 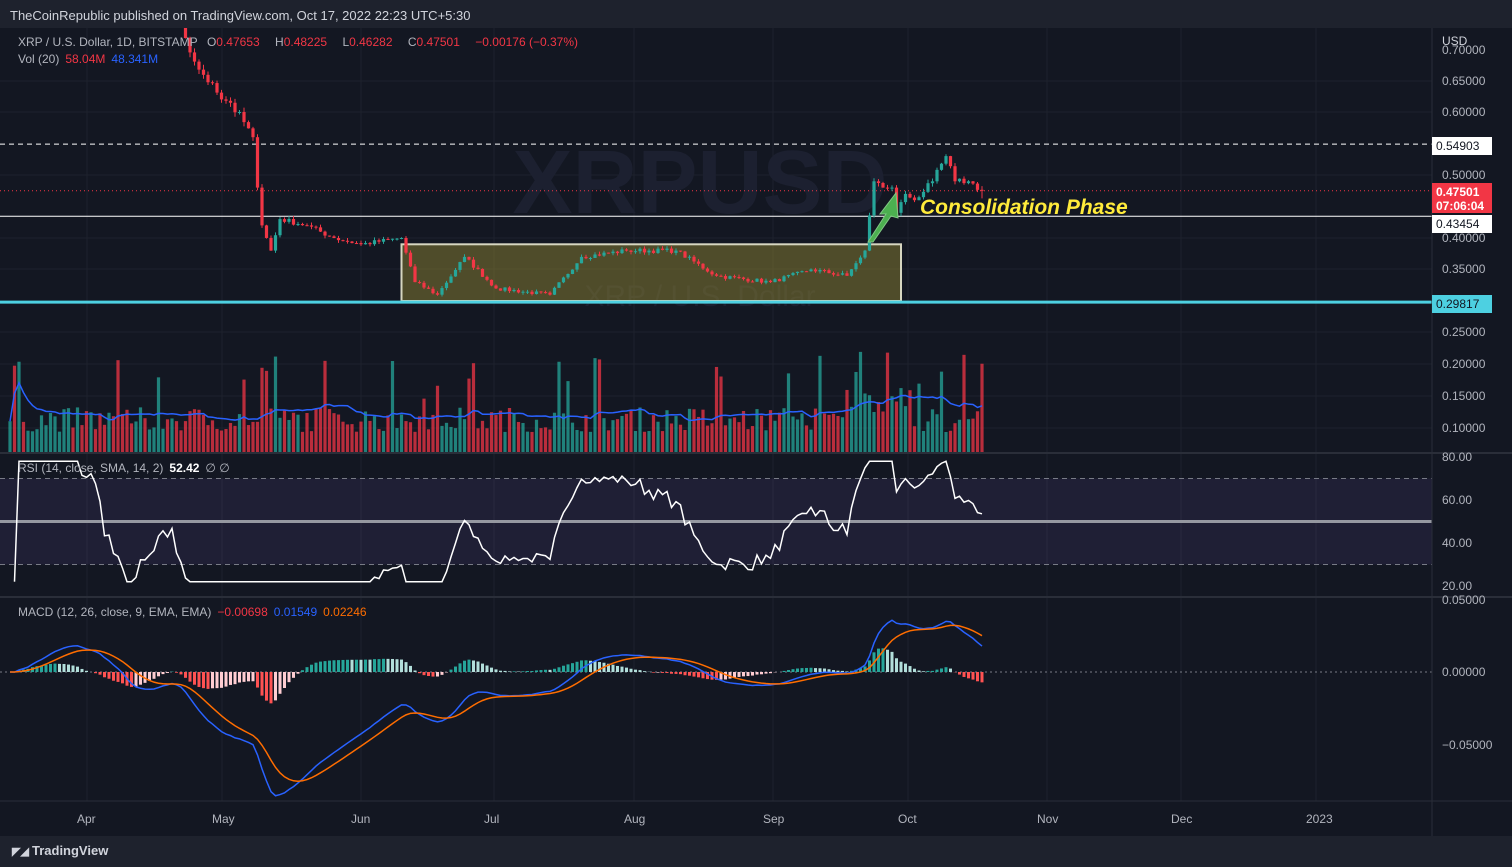 What do you see at coordinates (1319, 819) in the screenshot?
I see `time-tick: 2023` at bounding box center [1319, 819].